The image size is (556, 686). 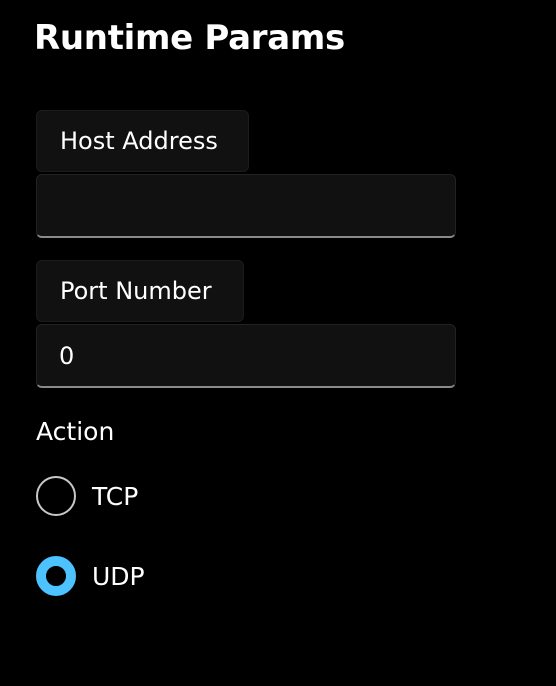 What do you see at coordinates (75, 431) in the screenshot?
I see `action-group-label: Action` at bounding box center [75, 431].